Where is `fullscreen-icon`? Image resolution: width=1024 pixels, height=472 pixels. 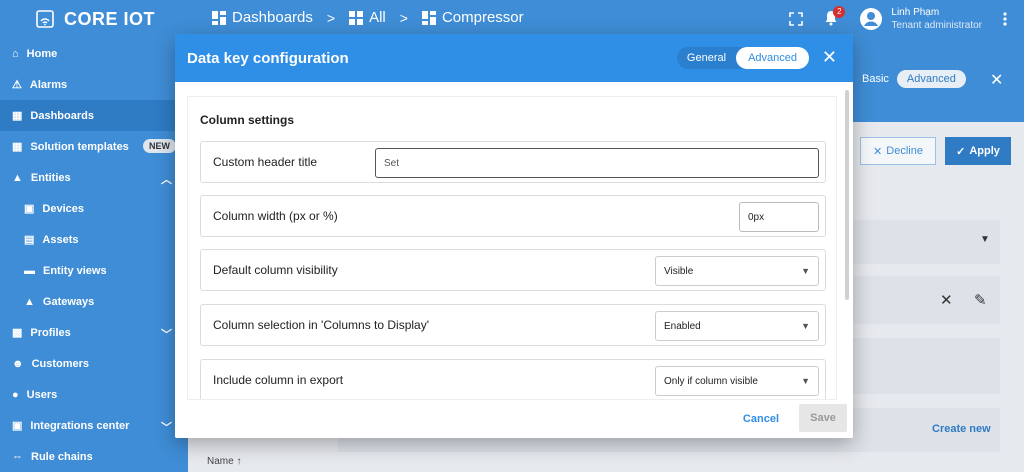 fullscreen-icon is located at coordinates (796, 19).